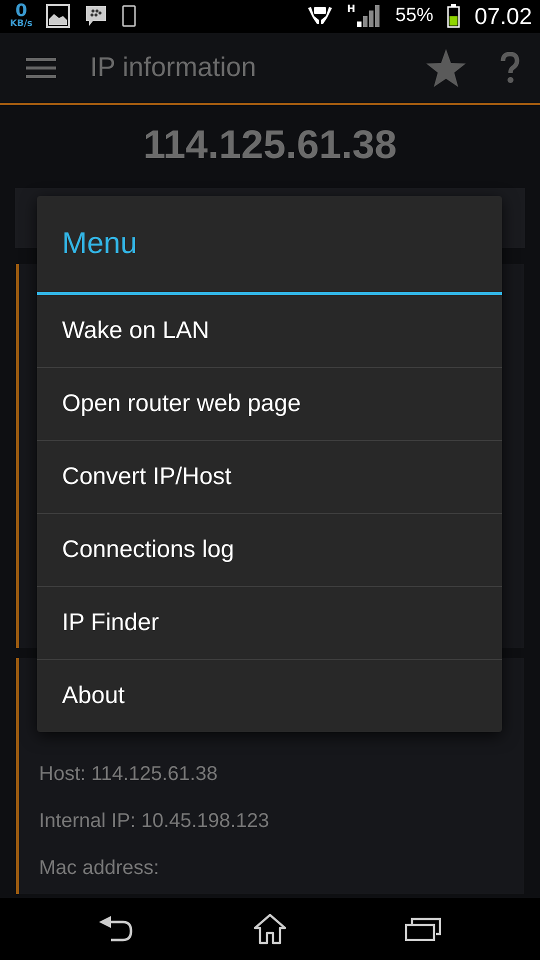 This screenshot has height=960, width=540. I want to click on back-icon, so click(117, 929).